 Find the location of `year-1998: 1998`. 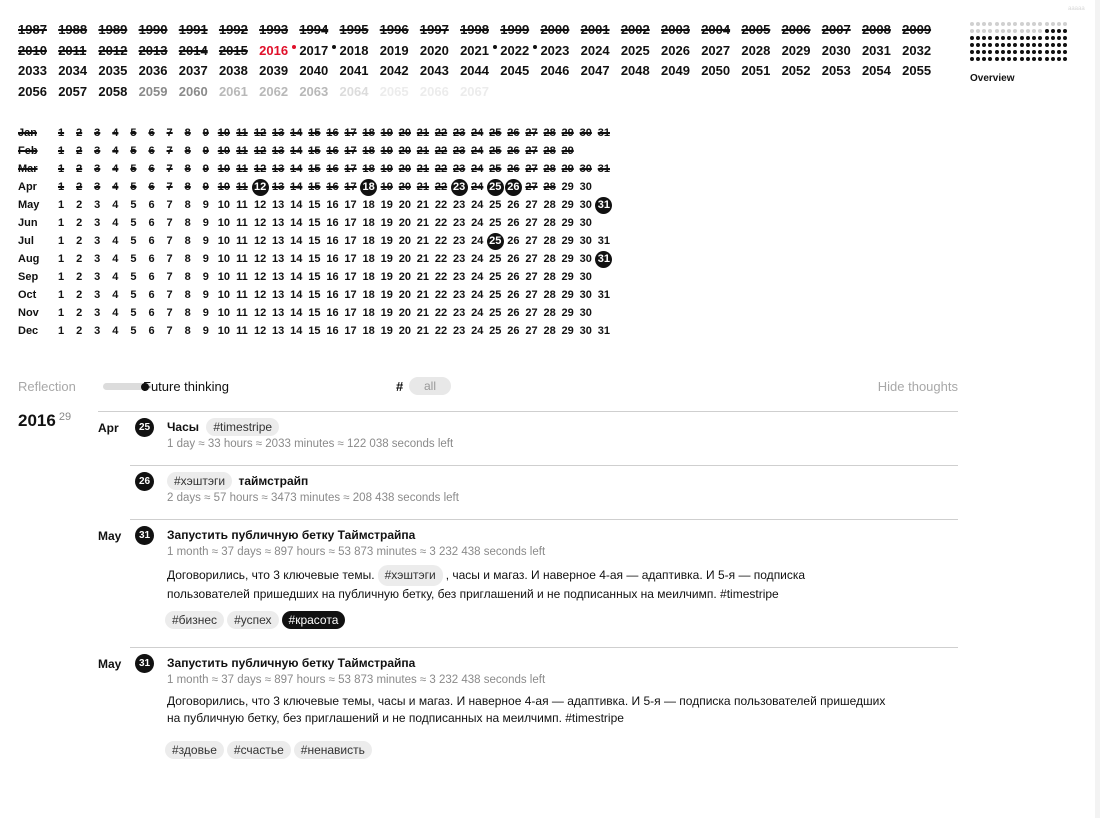

year-1998: 1998 is located at coordinates (480, 30).